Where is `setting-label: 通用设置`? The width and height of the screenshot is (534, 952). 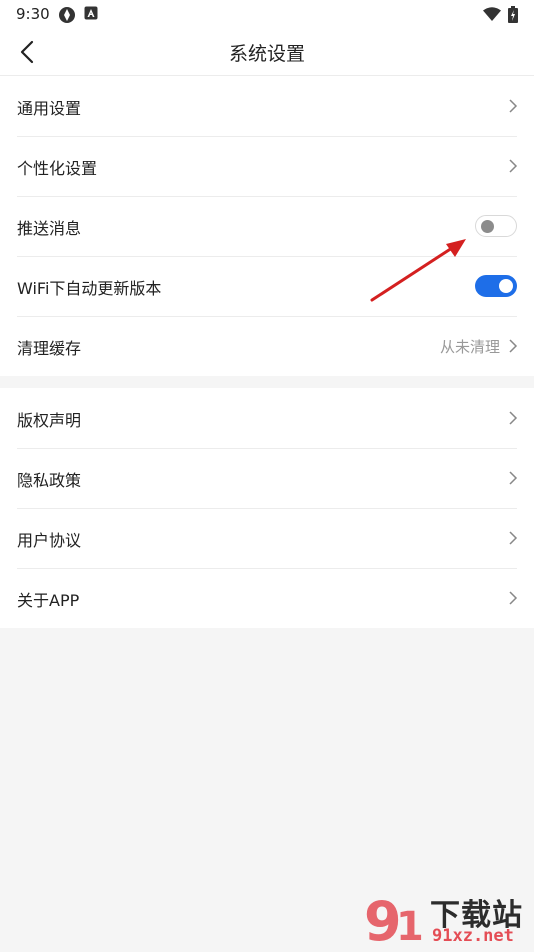
setting-label: 通用设置 is located at coordinates (49, 108).